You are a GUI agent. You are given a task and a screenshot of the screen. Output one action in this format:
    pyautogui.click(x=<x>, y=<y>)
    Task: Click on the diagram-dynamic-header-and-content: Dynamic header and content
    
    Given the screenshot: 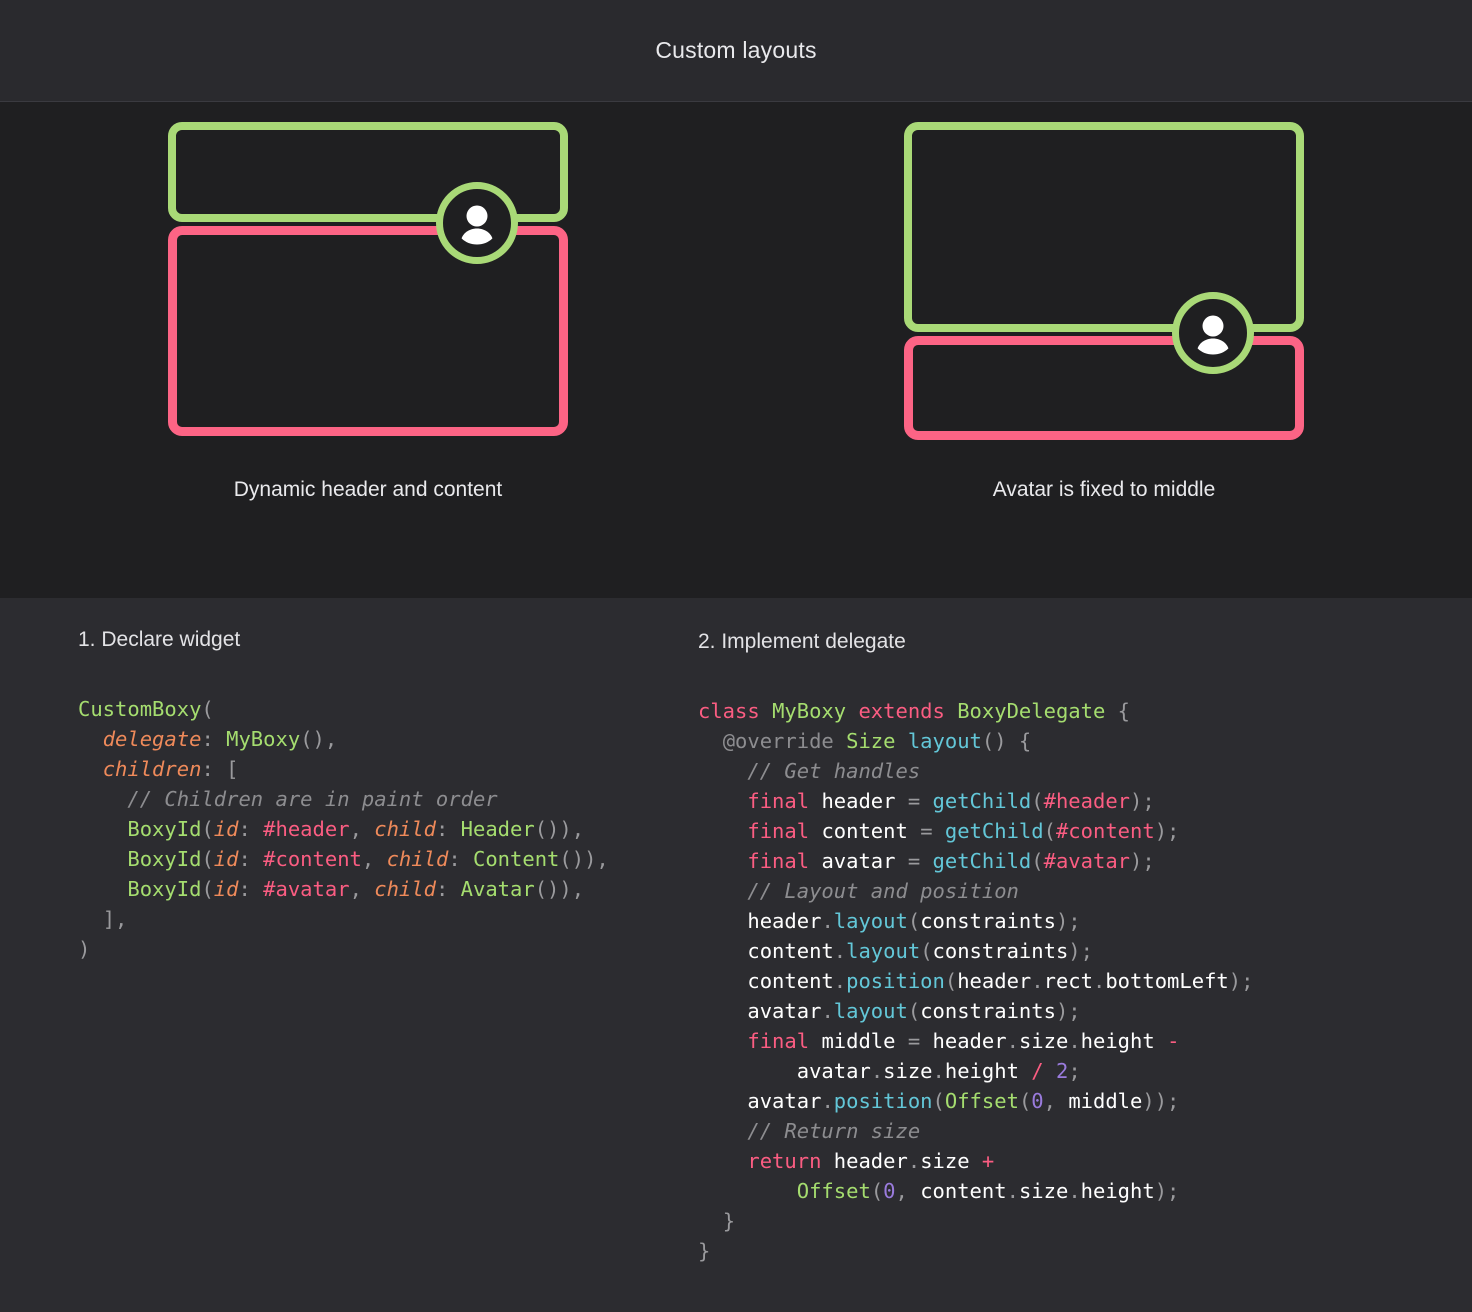 What is the action you would take?
    pyautogui.click(x=368, y=311)
    